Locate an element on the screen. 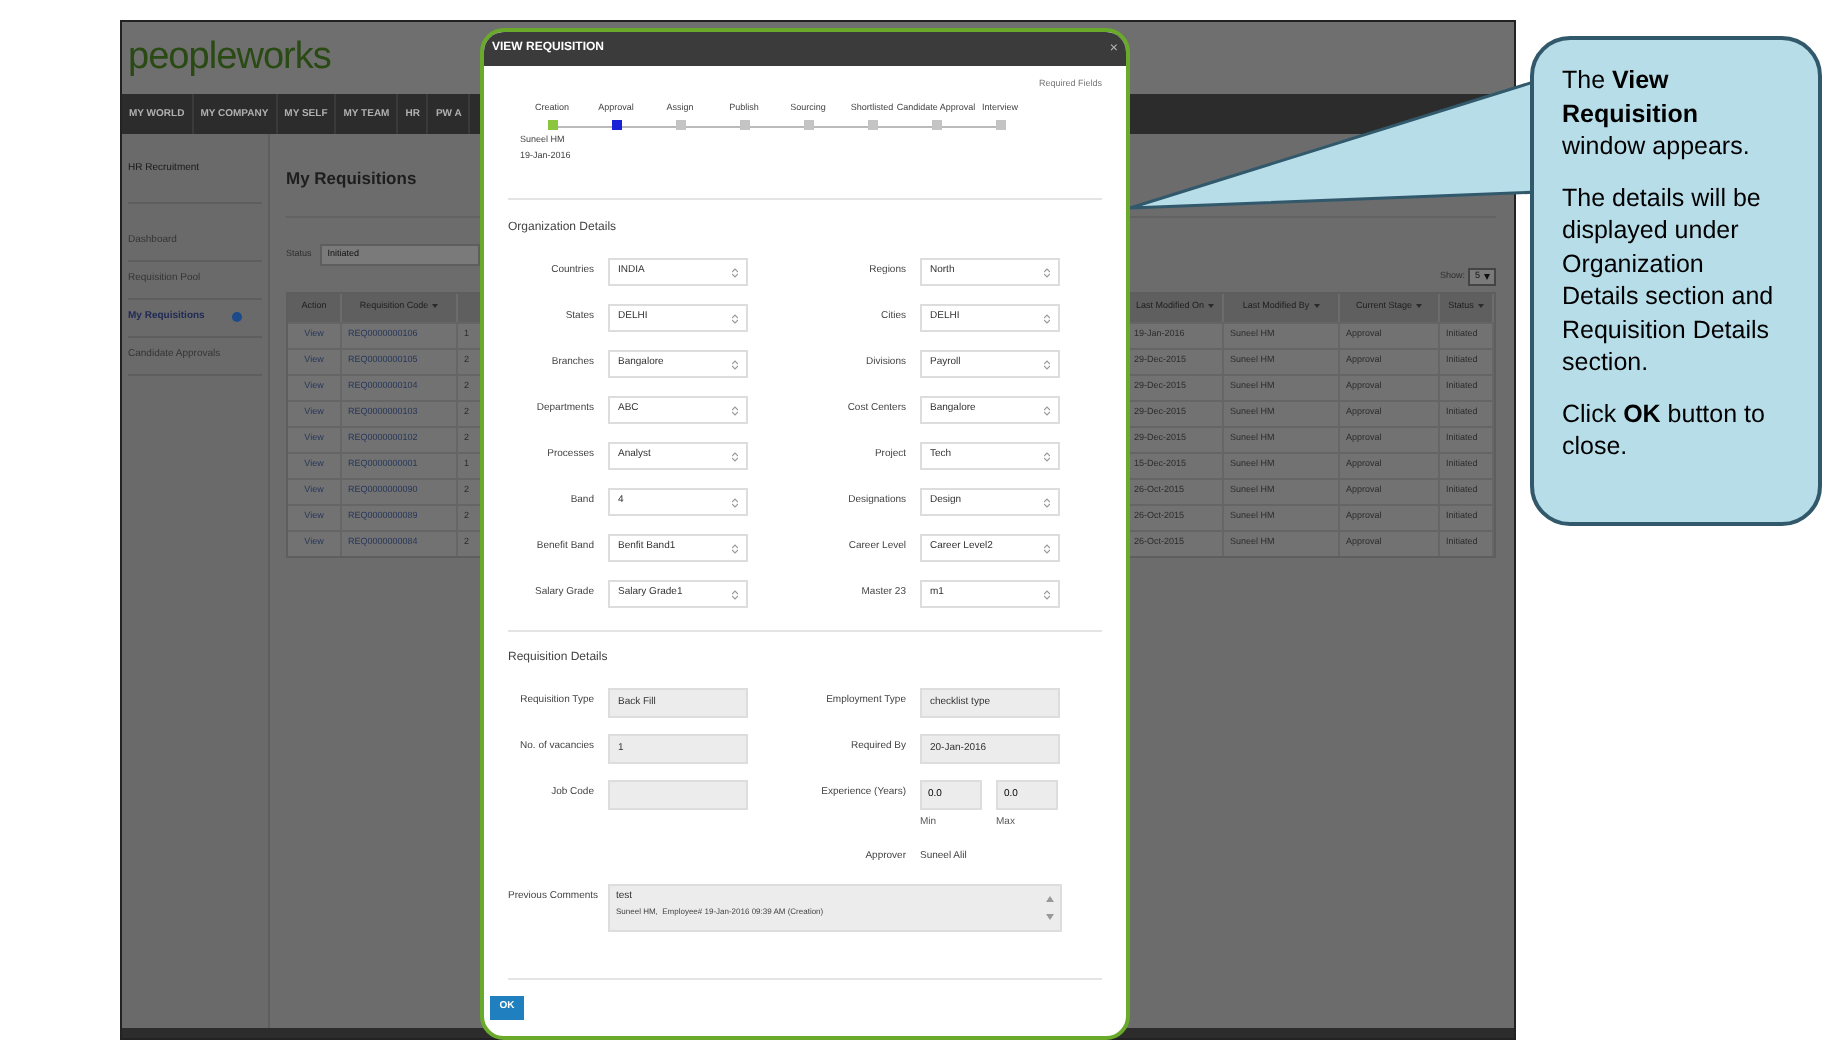  callout-text: The details will be displayed under Organization Details section and Requisition Details section. is located at coordinates (1669, 280).